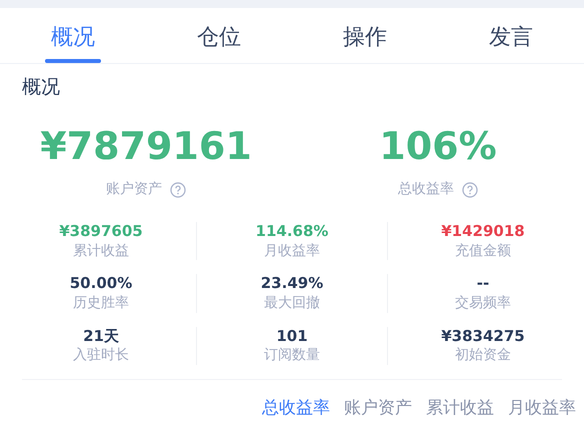 The width and height of the screenshot is (584, 438). What do you see at coordinates (483, 283) in the screenshot?
I see `stat-value: --` at bounding box center [483, 283].